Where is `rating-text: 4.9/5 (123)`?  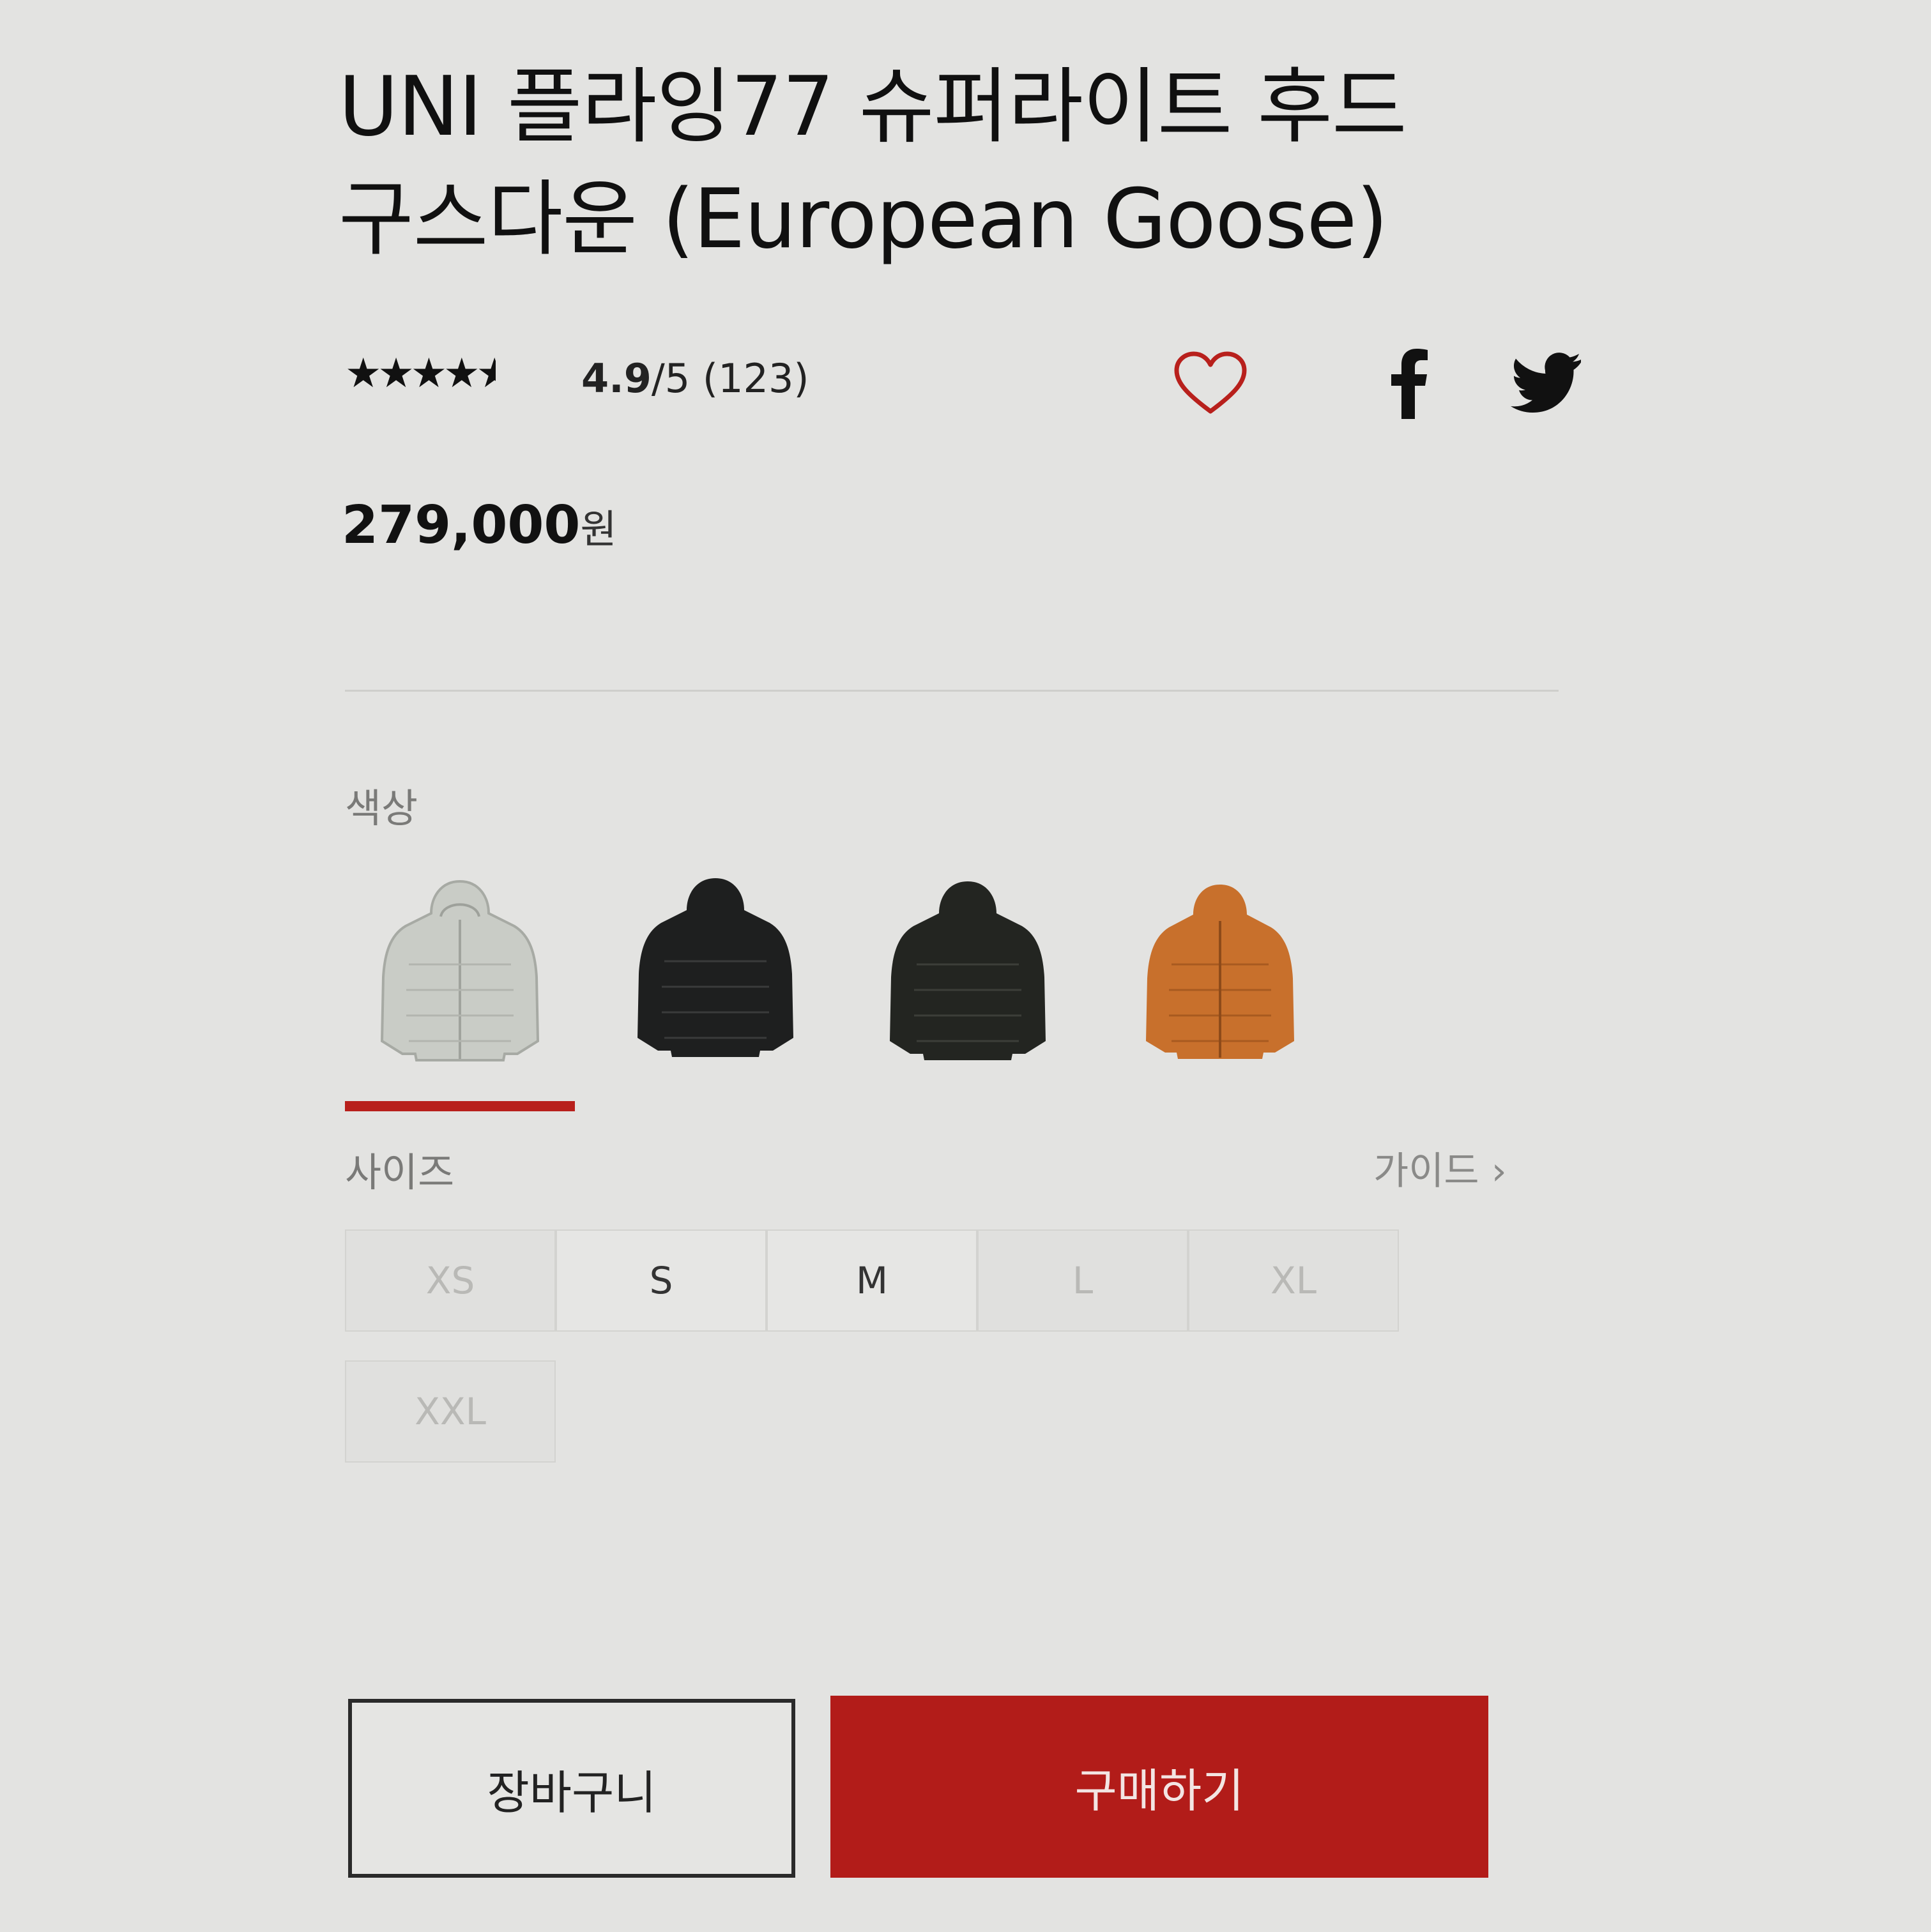 rating-text: 4.9/5 (123) is located at coordinates (695, 378).